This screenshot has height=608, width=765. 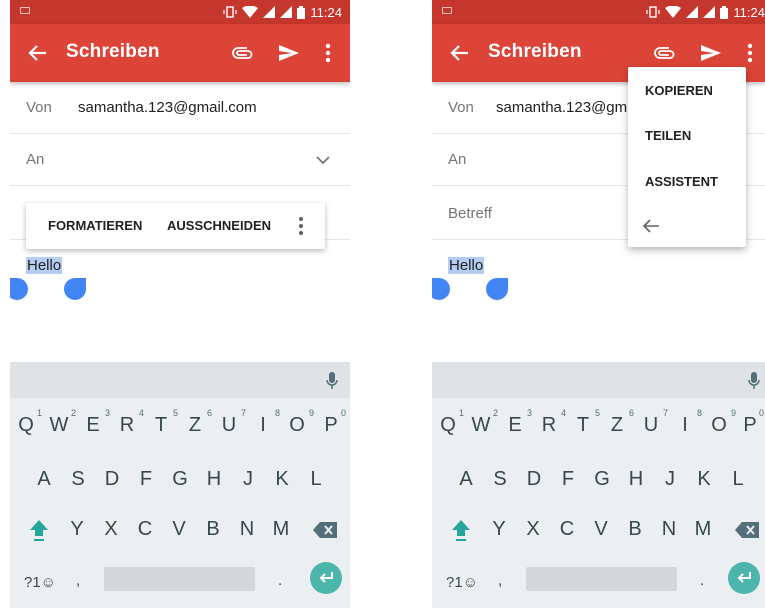 What do you see at coordinates (180, 380) in the screenshot?
I see `keyboard-suggestion-strip` at bounding box center [180, 380].